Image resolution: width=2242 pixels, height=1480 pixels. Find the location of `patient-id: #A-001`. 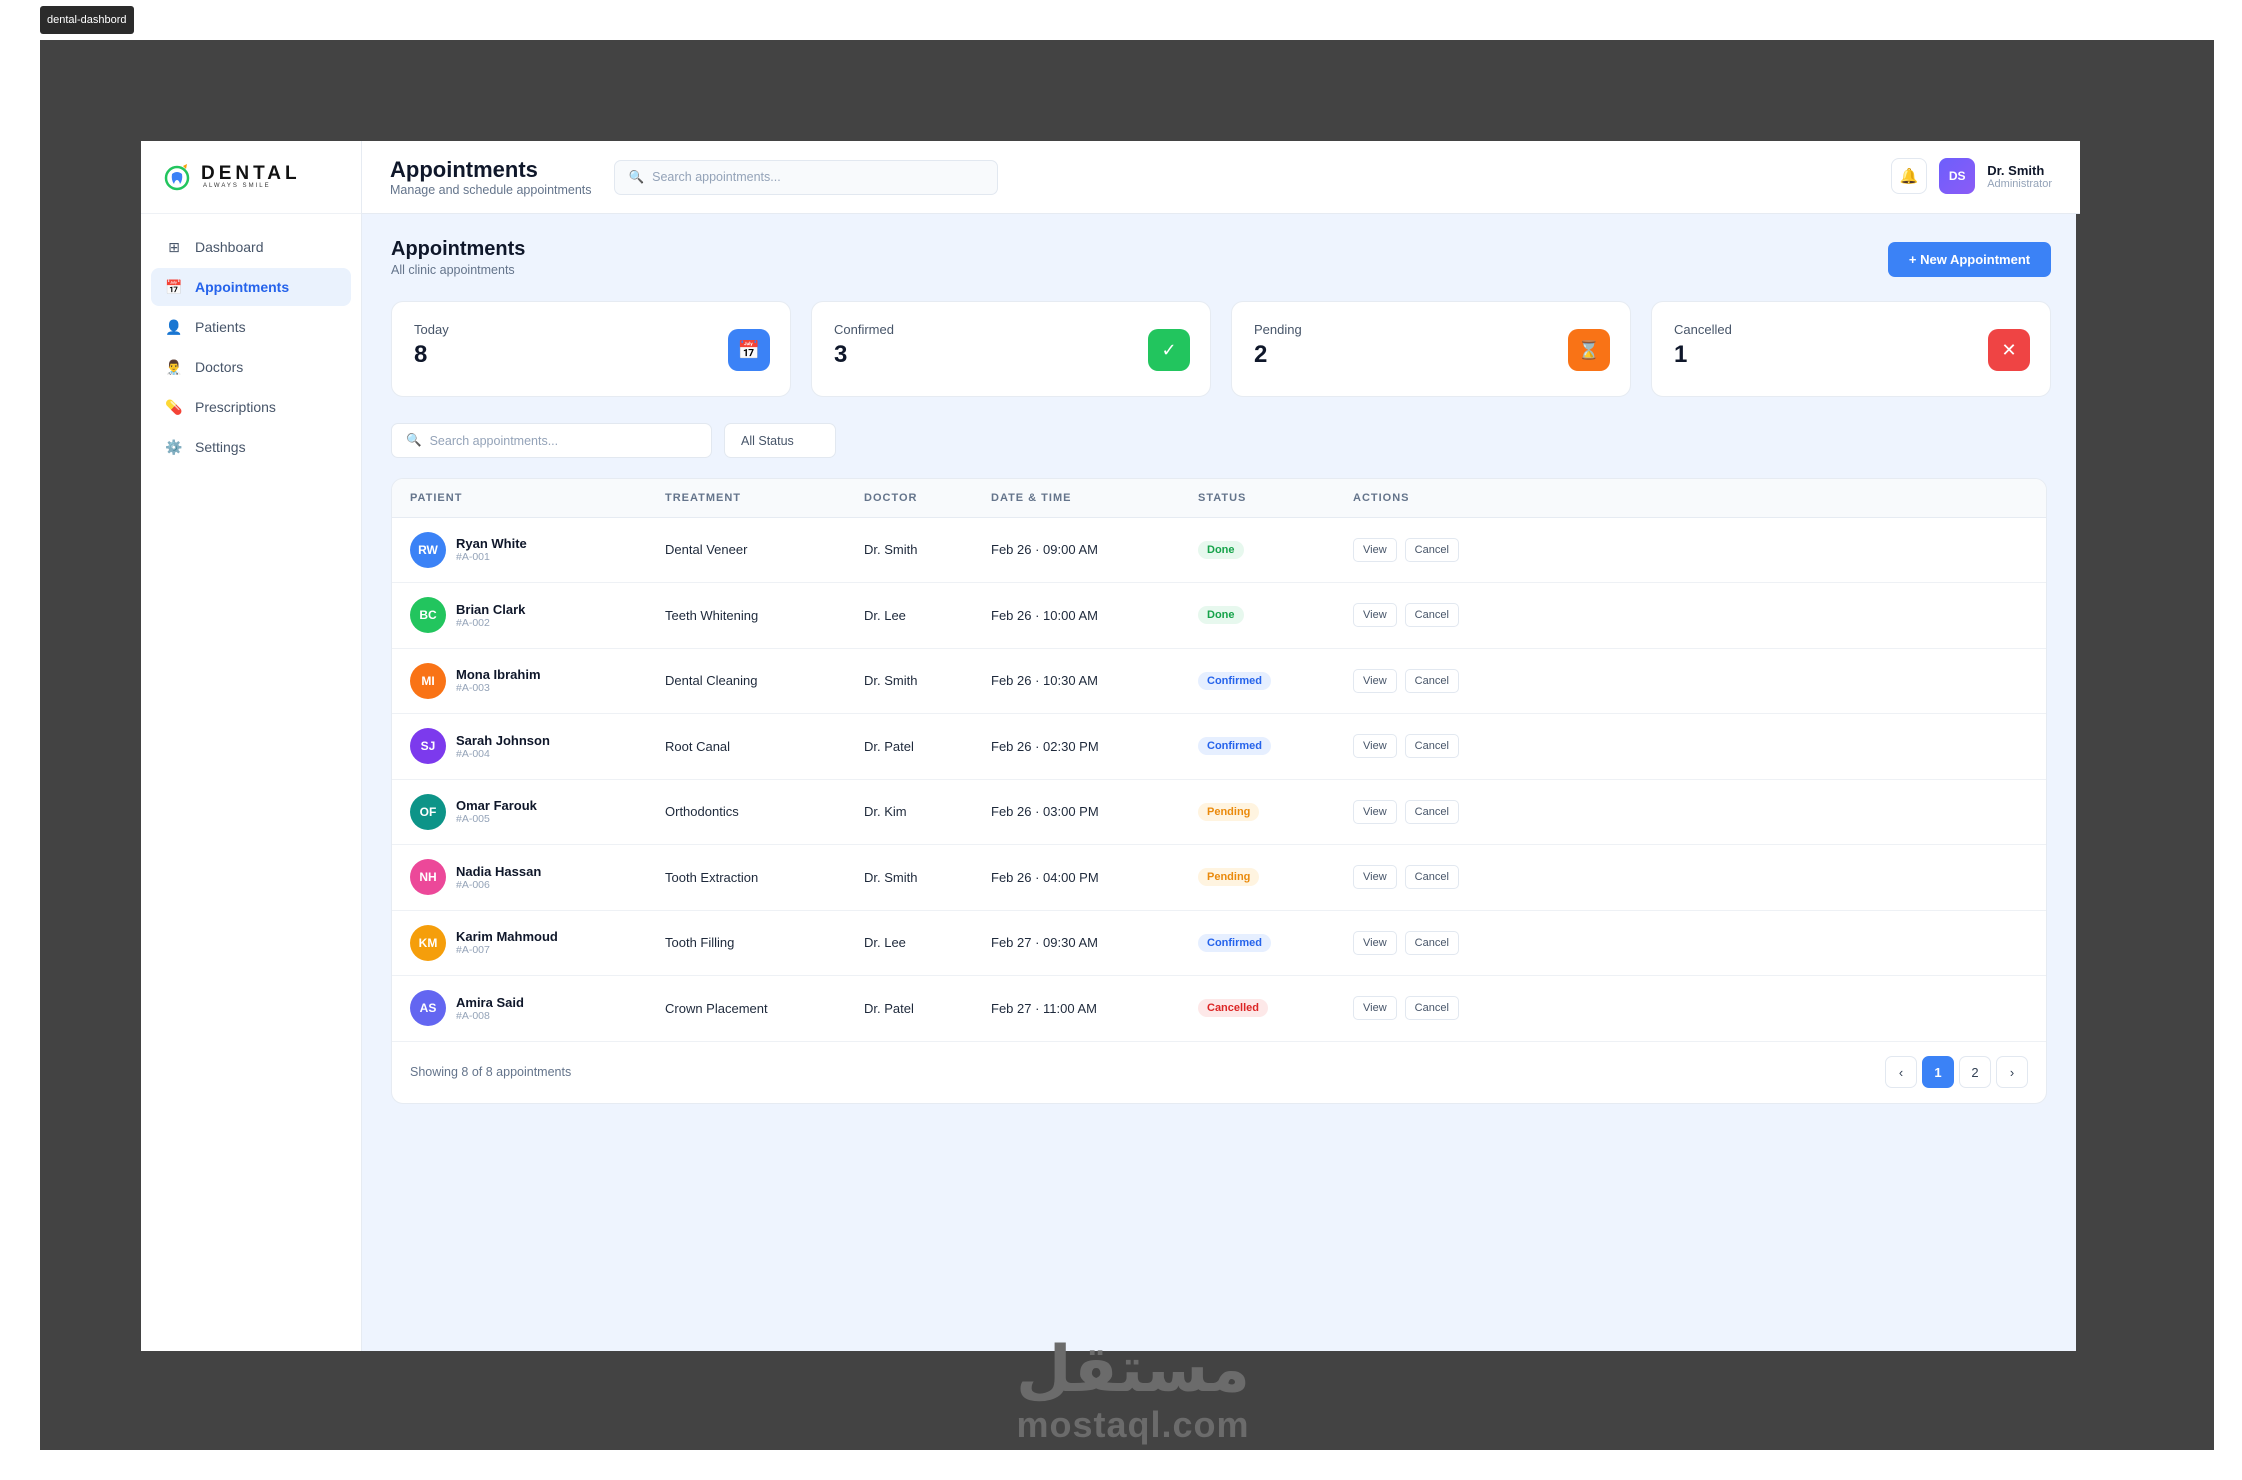

patient-id: #A-001 is located at coordinates (473, 557).